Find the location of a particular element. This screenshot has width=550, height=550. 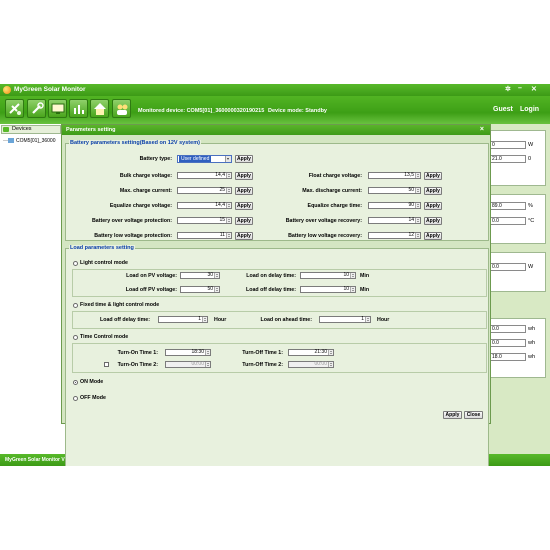

field-value: 14,4 is located at coordinates (220, 205).